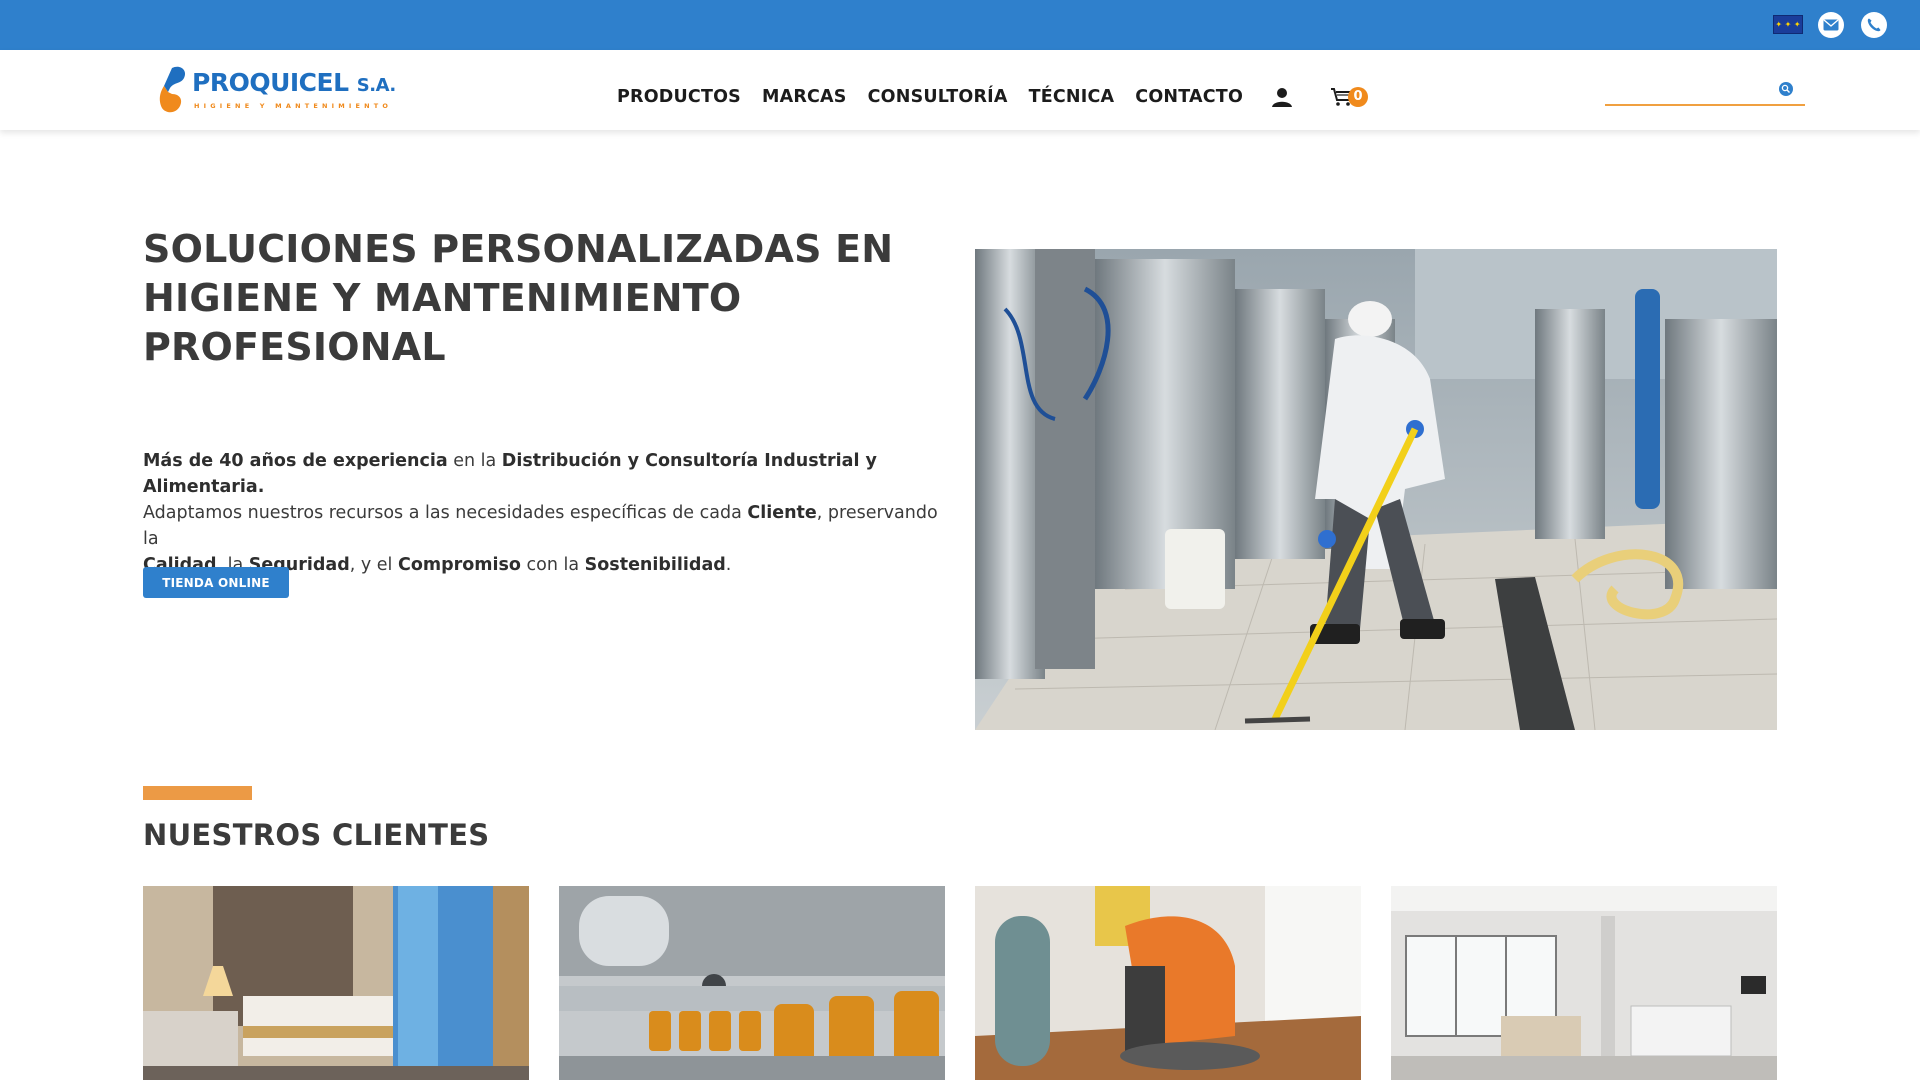  I want to click on cart-count-badge: 0, so click(1358, 97).